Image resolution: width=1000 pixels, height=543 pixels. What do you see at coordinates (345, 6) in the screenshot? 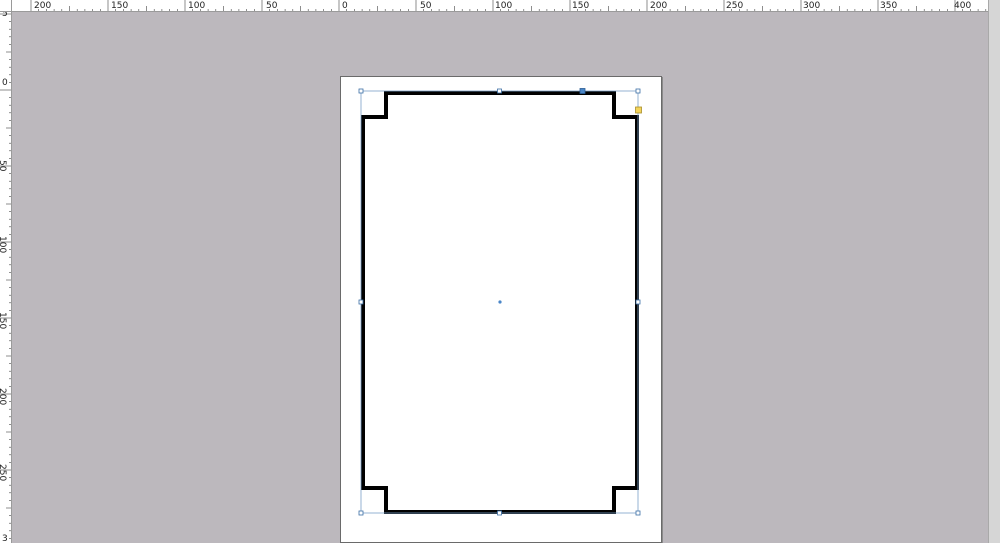
I see `ruler-top-label: 0` at bounding box center [345, 6].